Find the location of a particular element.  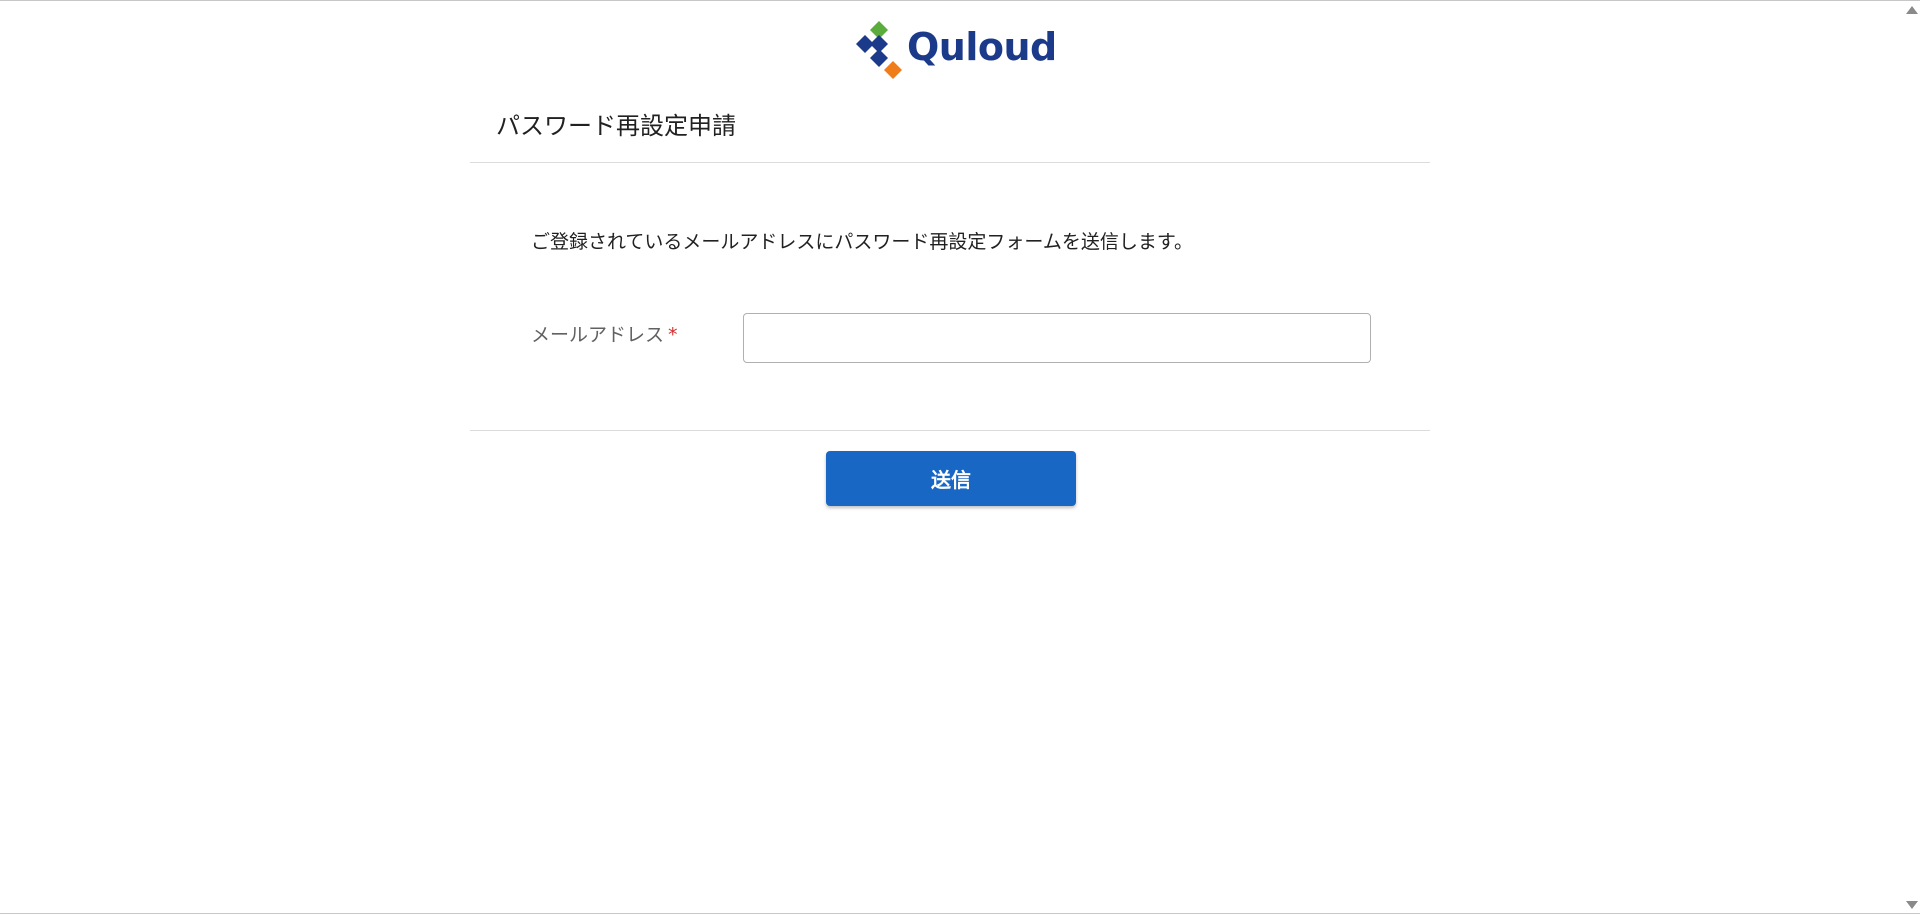

quloud-logo: Quloud is located at coordinates (956, 53).